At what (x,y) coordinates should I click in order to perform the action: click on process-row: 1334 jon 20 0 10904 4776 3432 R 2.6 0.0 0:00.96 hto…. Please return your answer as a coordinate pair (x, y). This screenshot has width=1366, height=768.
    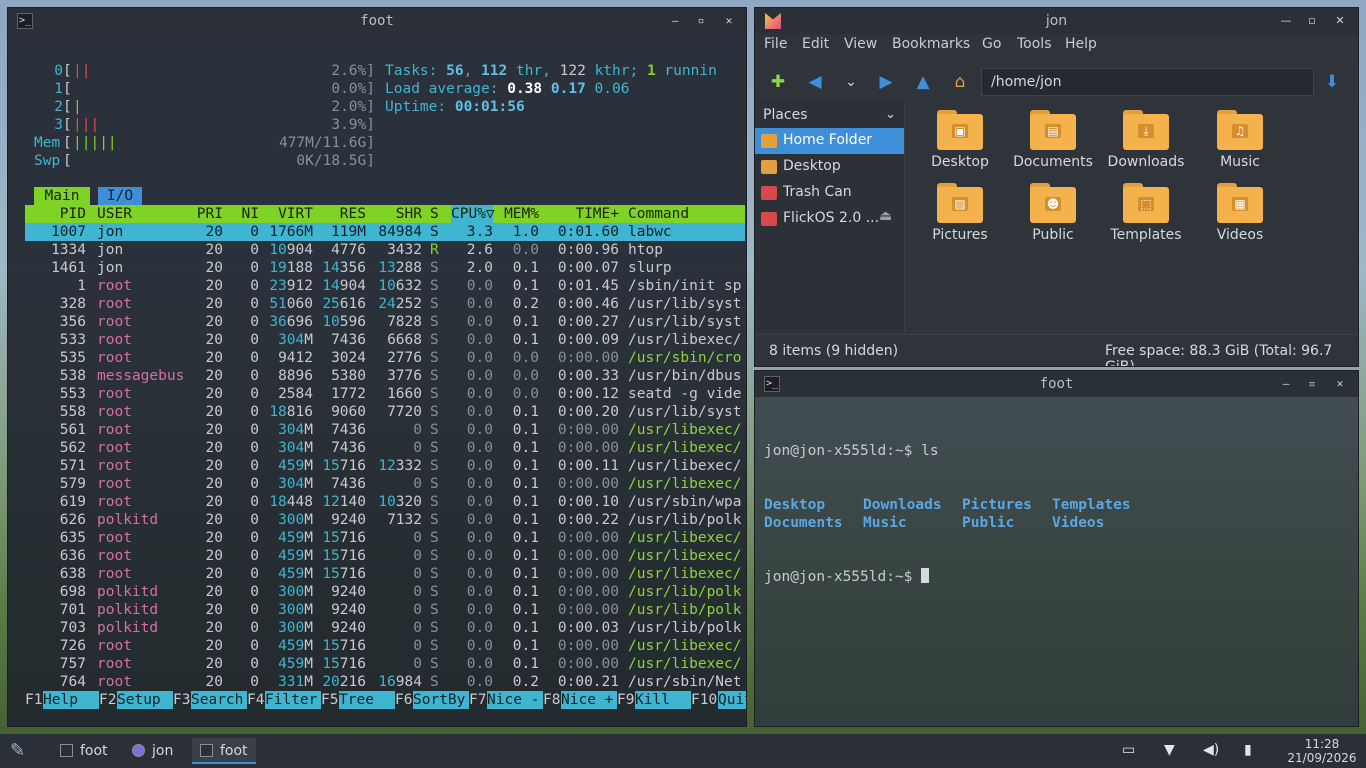
    Looking at the image, I should click on (385, 250).